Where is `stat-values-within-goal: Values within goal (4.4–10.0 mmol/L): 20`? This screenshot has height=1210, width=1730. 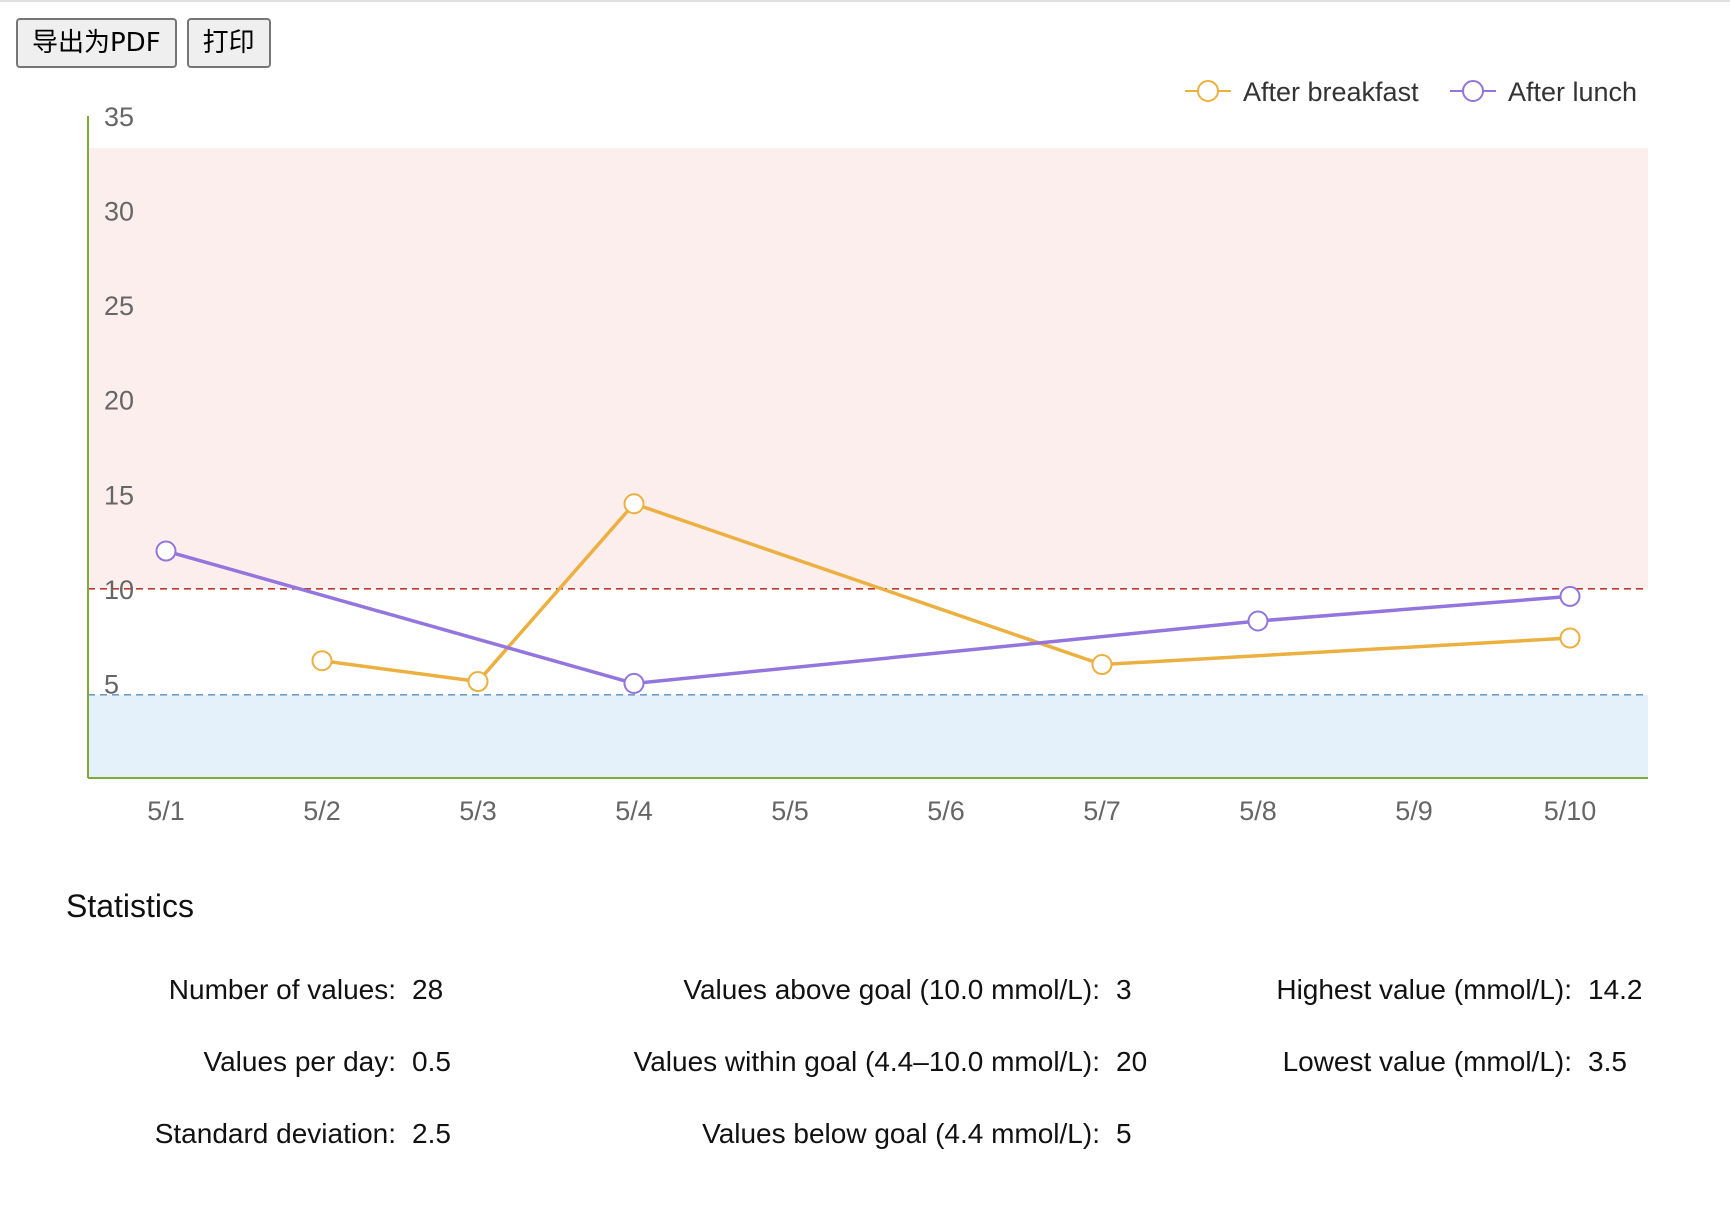 stat-values-within-goal: Values within goal (4.4–10.0 mmol/L): 20 is located at coordinates (864, 1062).